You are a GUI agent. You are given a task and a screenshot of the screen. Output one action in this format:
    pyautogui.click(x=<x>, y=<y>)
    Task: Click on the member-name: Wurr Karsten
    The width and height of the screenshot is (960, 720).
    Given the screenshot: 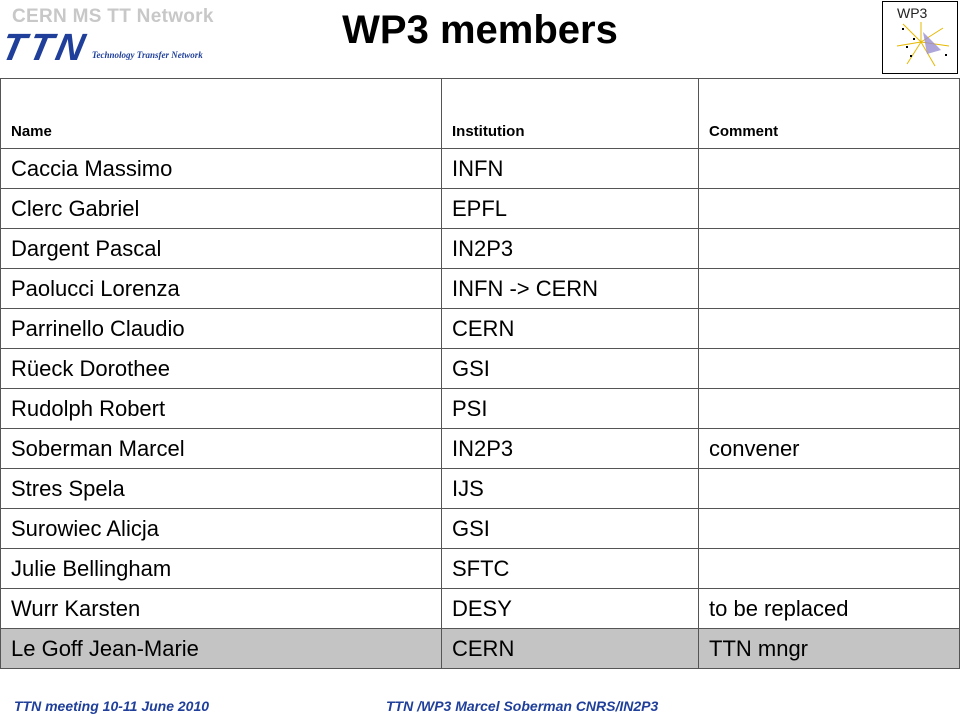 What is the action you would take?
    pyautogui.click(x=221, y=608)
    